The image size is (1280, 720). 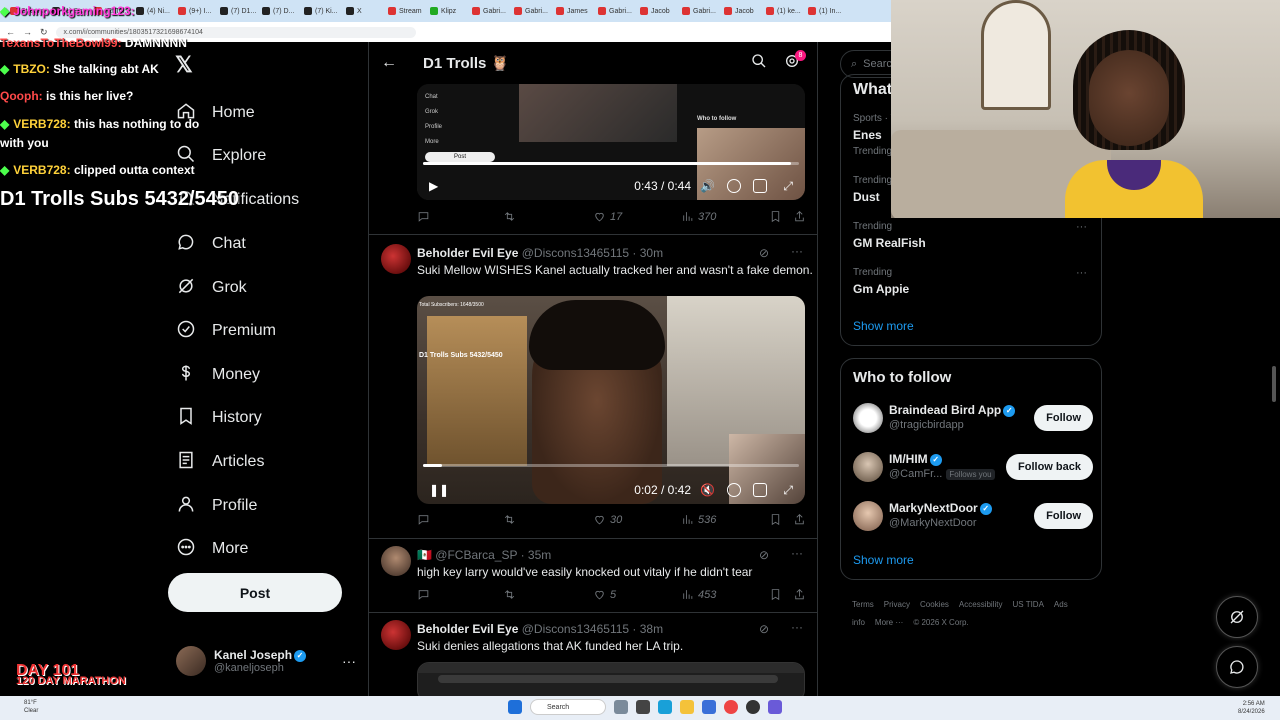 I want to click on footer-link: © 2026 X Corp., so click(x=940, y=622).